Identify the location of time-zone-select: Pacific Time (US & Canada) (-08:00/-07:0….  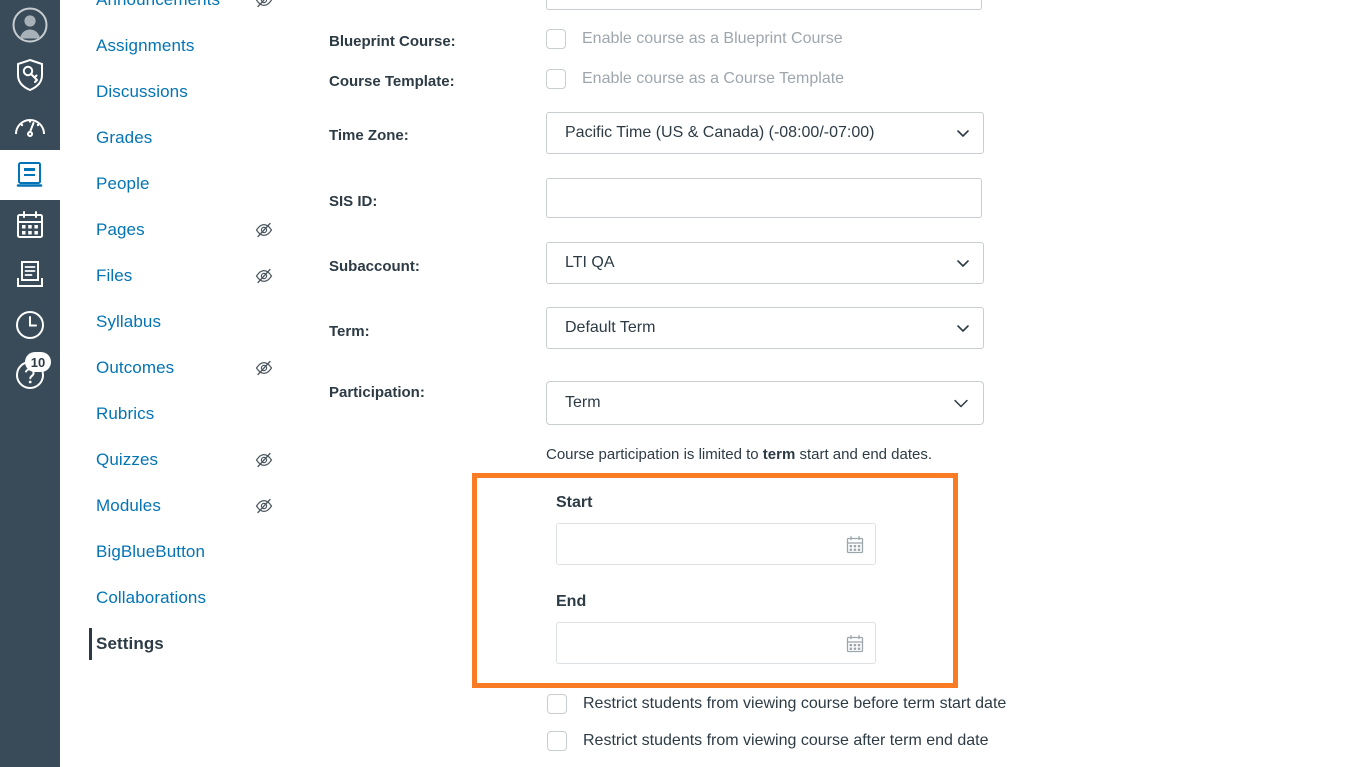
(765, 133).